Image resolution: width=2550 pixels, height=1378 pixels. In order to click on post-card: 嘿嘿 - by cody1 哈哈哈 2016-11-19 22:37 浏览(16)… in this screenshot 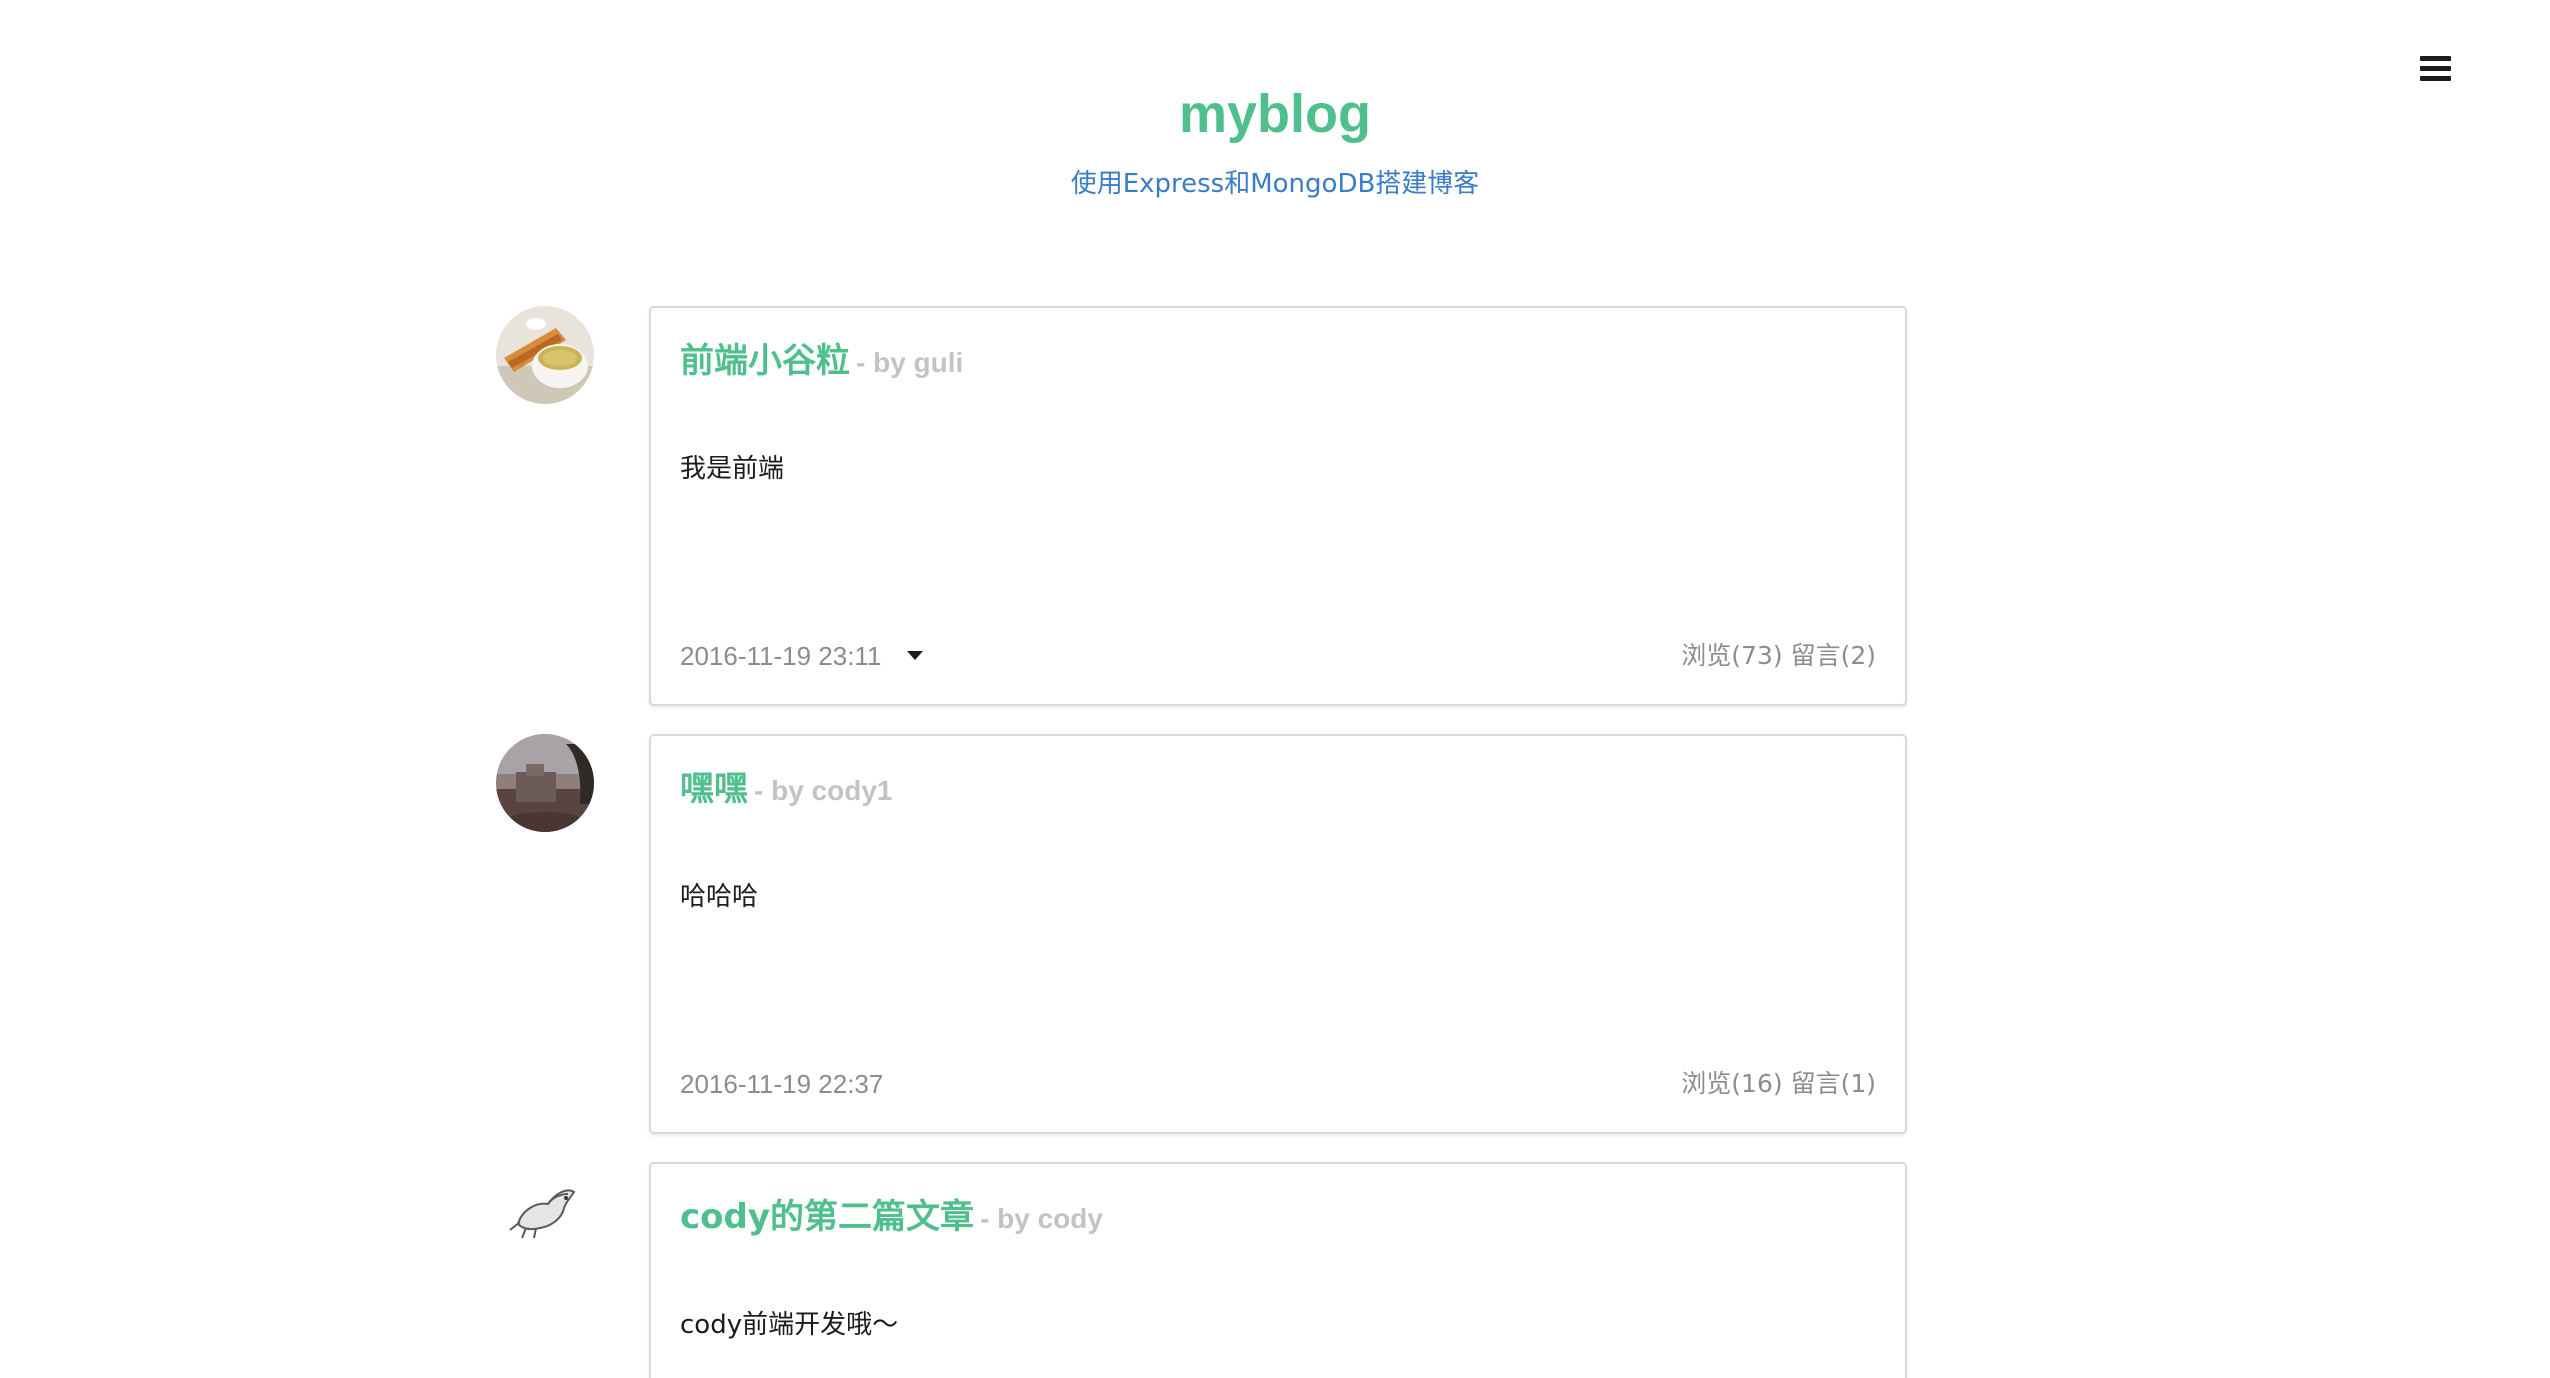, I will do `click(1278, 934)`.